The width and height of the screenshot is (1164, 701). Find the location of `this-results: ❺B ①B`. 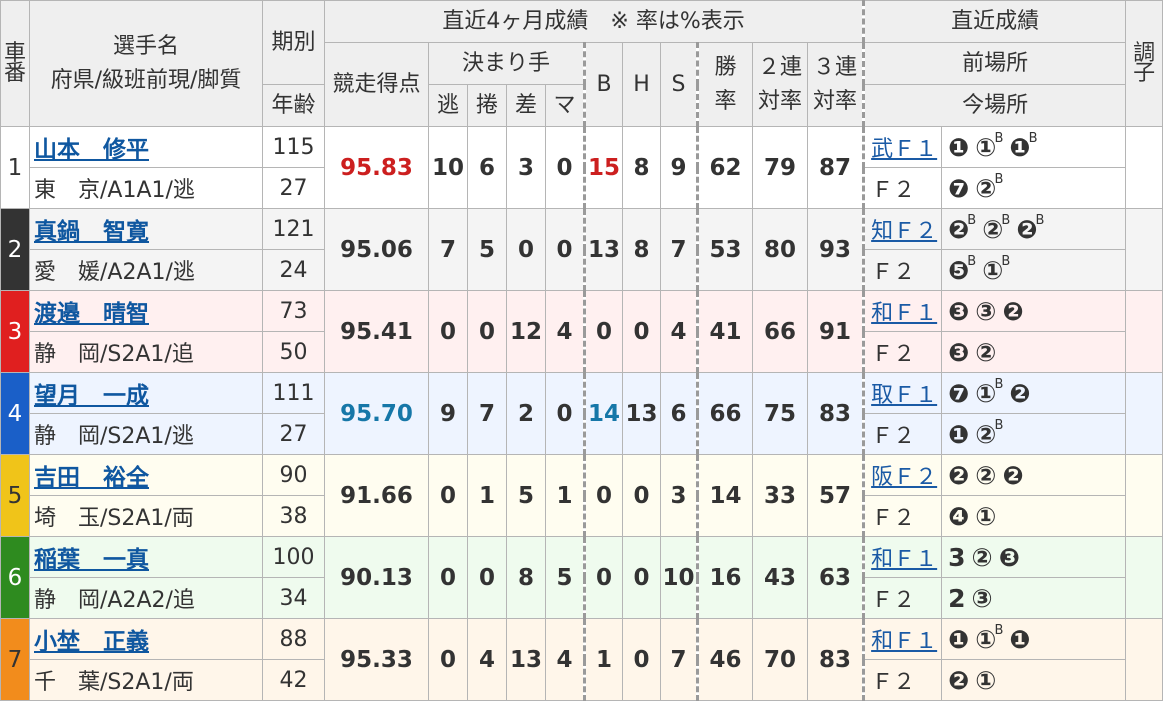

this-results: ❺B ①B is located at coordinates (1034, 270).